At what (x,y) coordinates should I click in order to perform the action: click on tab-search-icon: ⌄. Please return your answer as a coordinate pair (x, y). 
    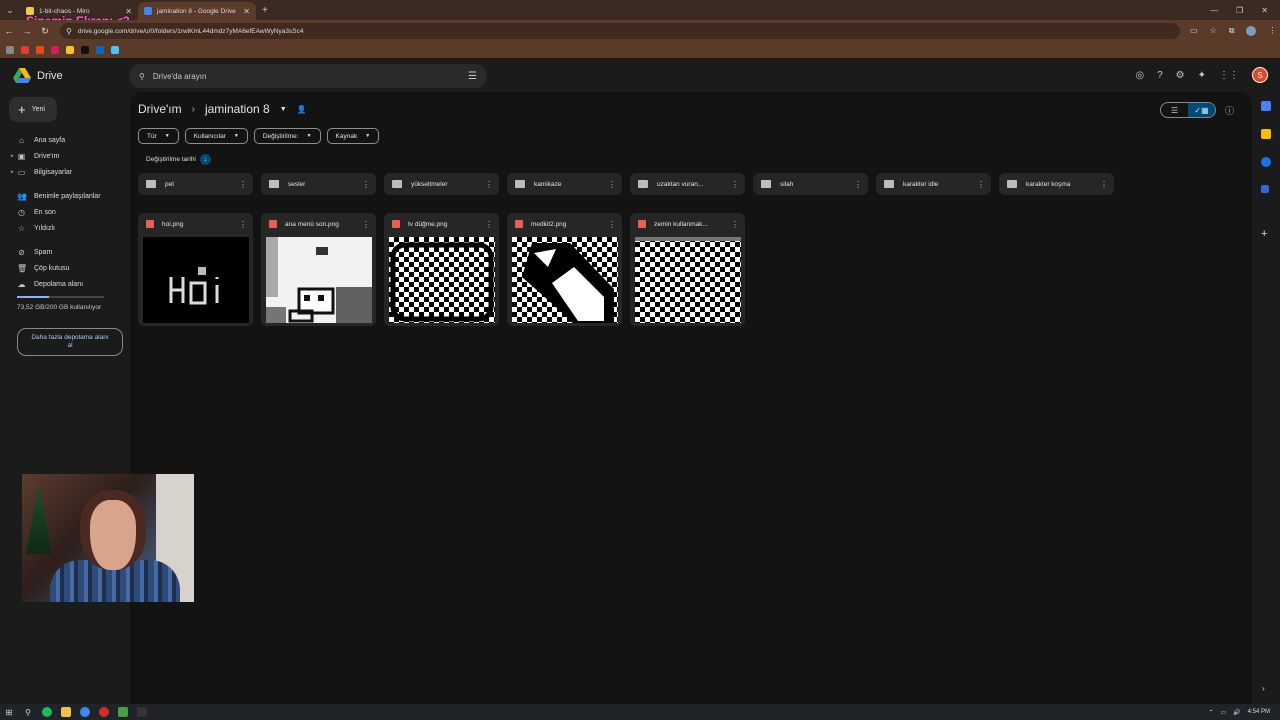
    Looking at the image, I should click on (10, 10).